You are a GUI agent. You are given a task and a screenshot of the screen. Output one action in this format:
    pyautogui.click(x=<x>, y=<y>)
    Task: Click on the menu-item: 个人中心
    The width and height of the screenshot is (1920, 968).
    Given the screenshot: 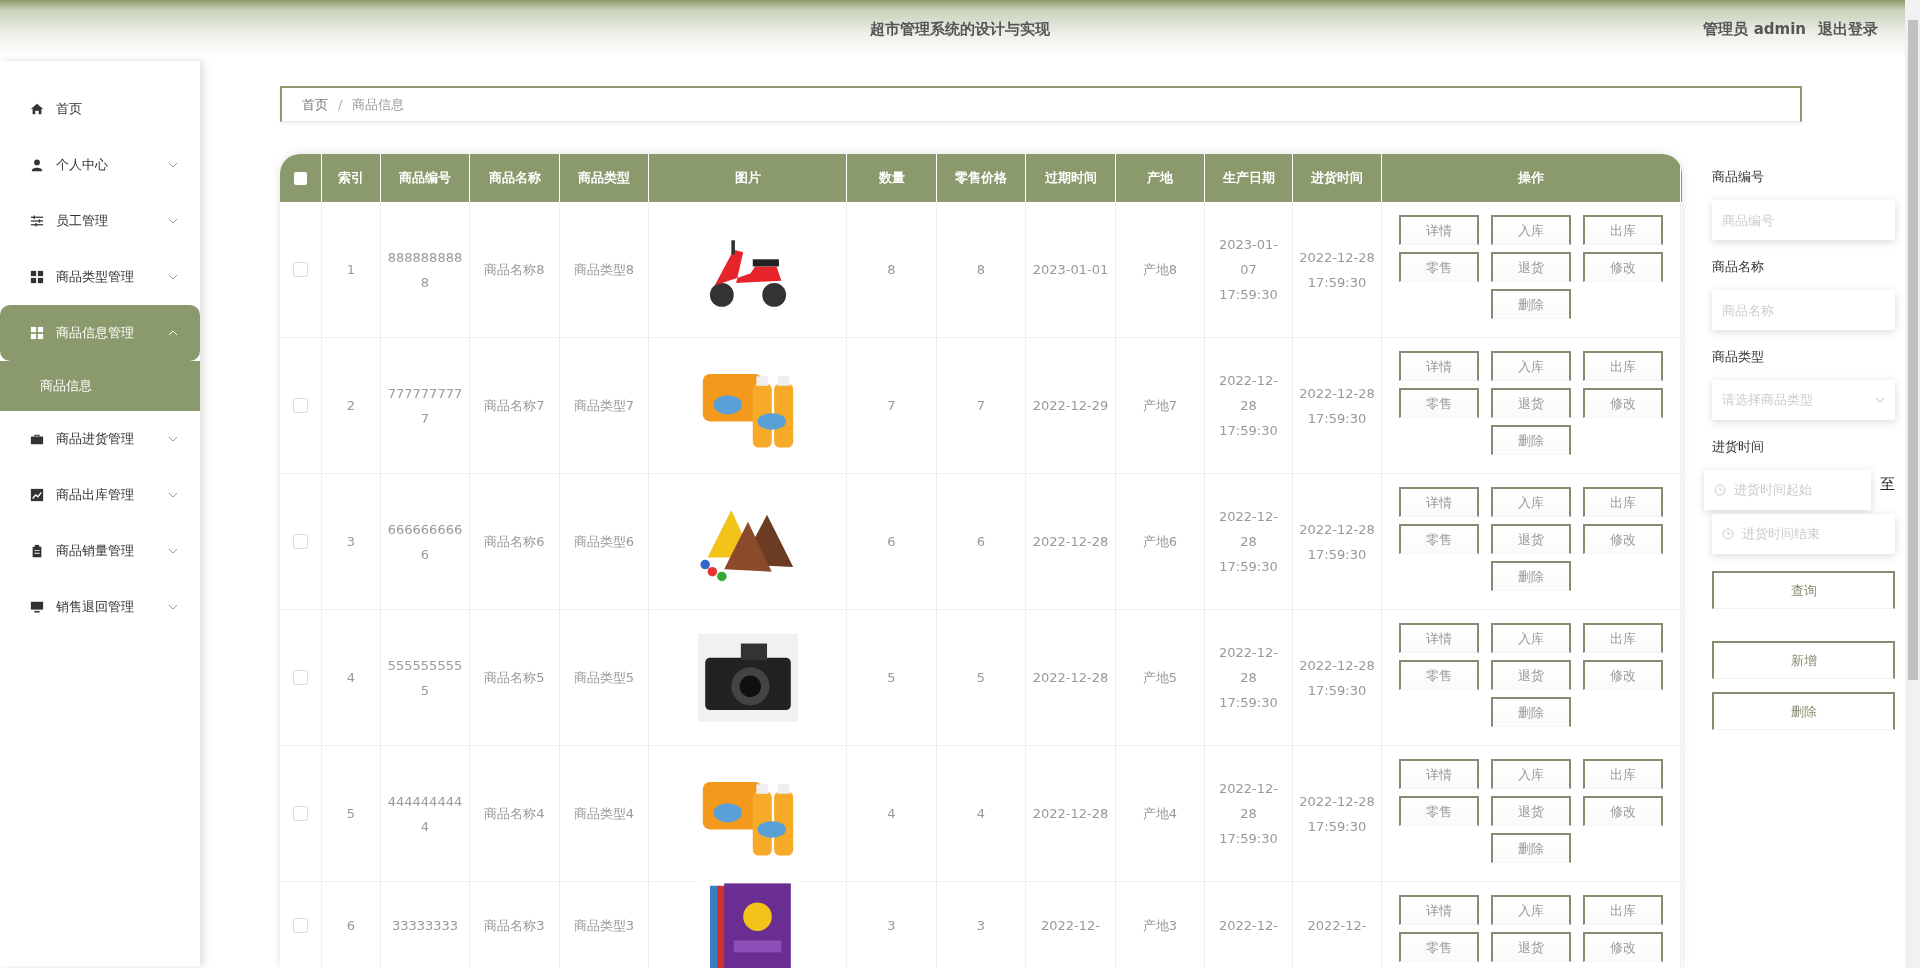 What is the action you would take?
    pyautogui.click(x=100, y=165)
    